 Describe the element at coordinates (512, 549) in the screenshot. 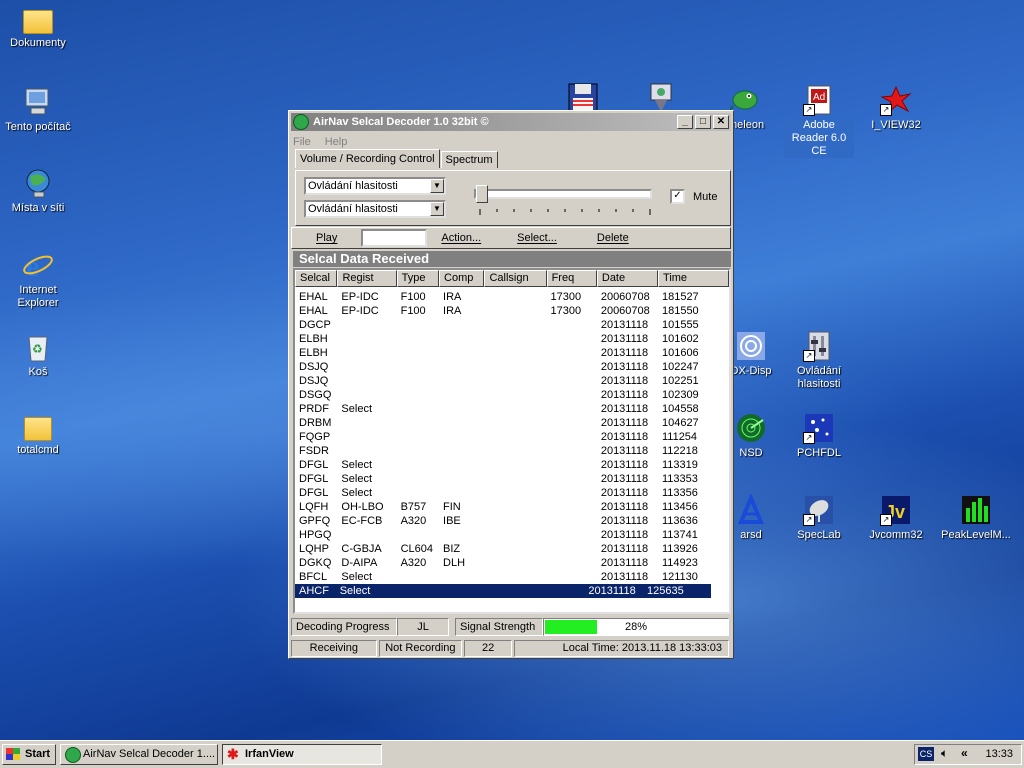

I see `list-row: LQHP C-GBJA CL604 BIZ 20131118 113926` at that location.